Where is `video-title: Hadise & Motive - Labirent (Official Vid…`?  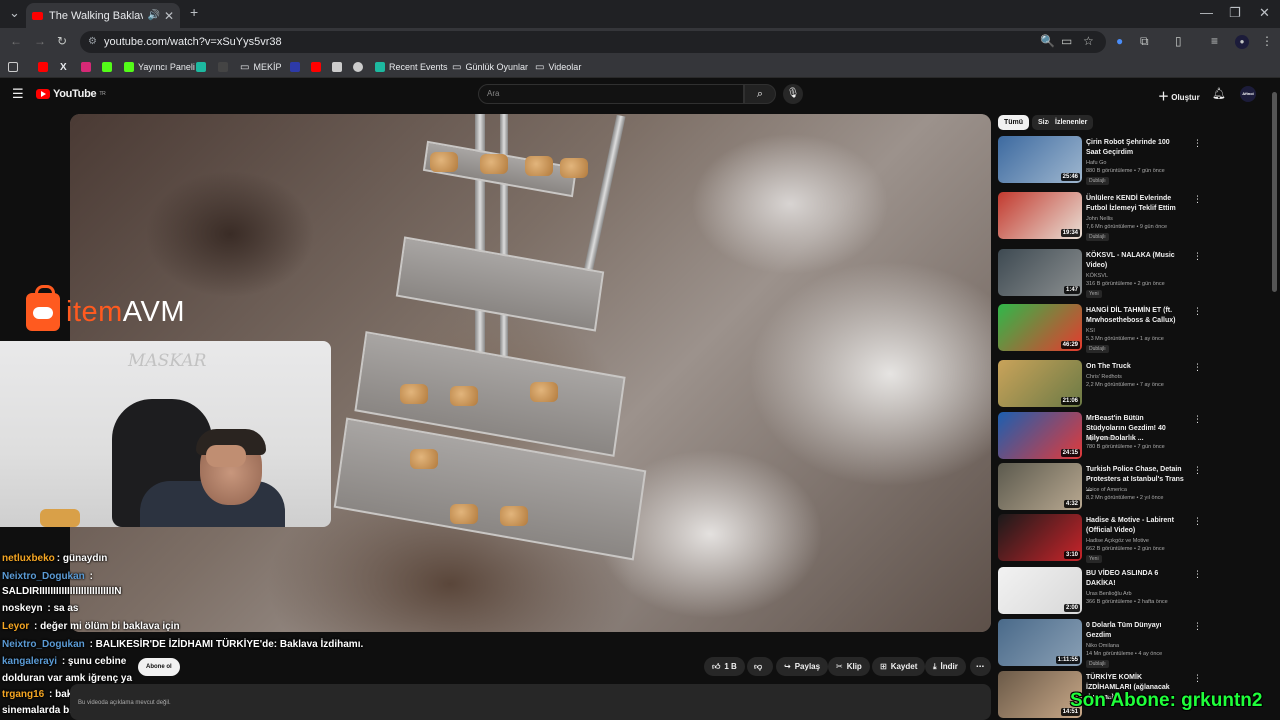
video-title: Hadise & Motive - Labirent (Official Vid… is located at coordinates (1136, 526).